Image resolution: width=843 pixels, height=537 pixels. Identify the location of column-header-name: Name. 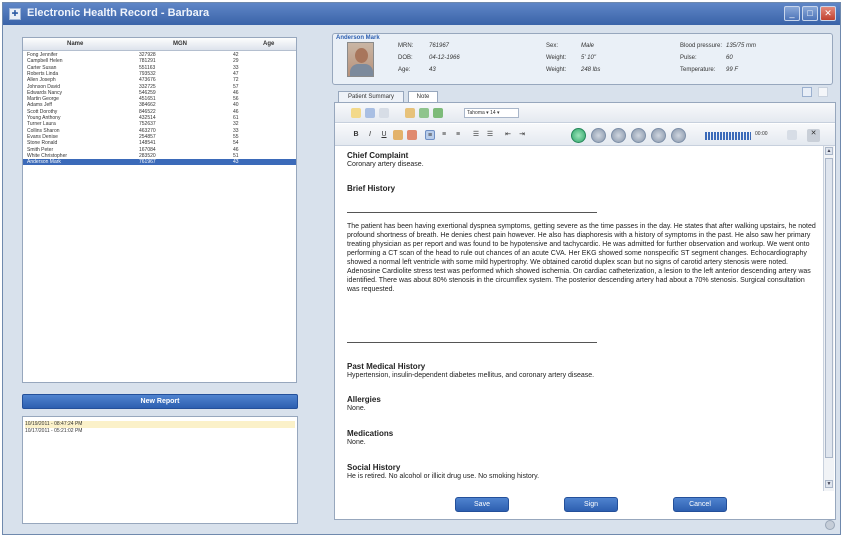
(75, 44).